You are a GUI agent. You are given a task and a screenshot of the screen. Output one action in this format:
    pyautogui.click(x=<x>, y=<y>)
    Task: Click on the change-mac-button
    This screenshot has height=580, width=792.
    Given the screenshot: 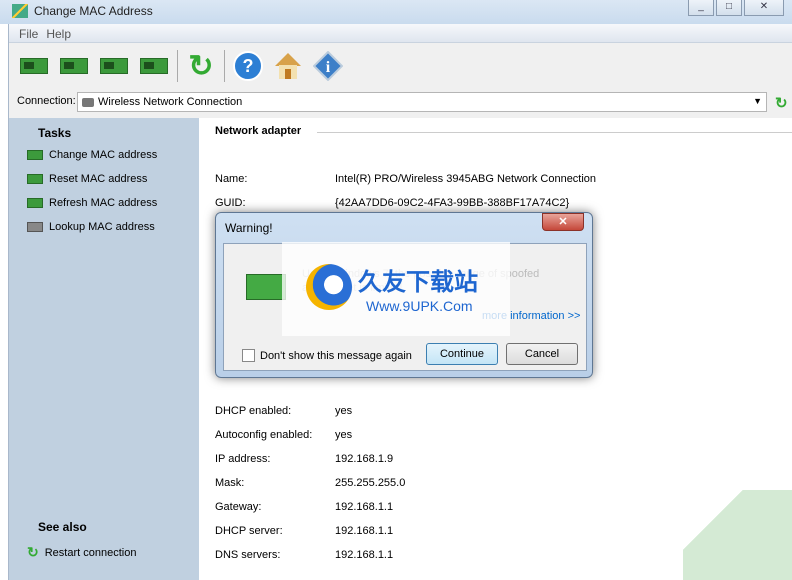 What is the action you would take?
    pyautogui.click(x=34, y=66)
    